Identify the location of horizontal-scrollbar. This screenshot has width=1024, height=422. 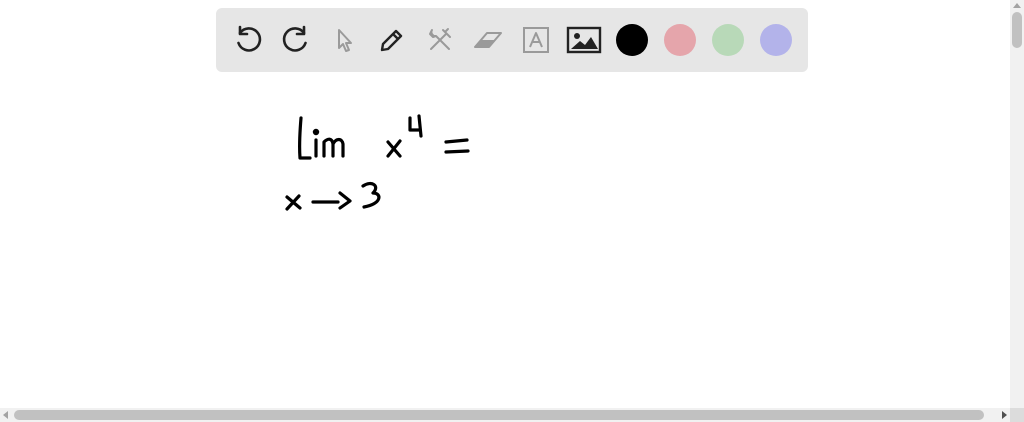
(505, 415).